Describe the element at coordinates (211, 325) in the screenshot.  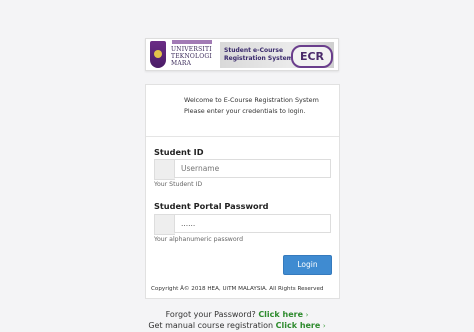
I see `manual-registration-text: Get manual course registration` at that location.